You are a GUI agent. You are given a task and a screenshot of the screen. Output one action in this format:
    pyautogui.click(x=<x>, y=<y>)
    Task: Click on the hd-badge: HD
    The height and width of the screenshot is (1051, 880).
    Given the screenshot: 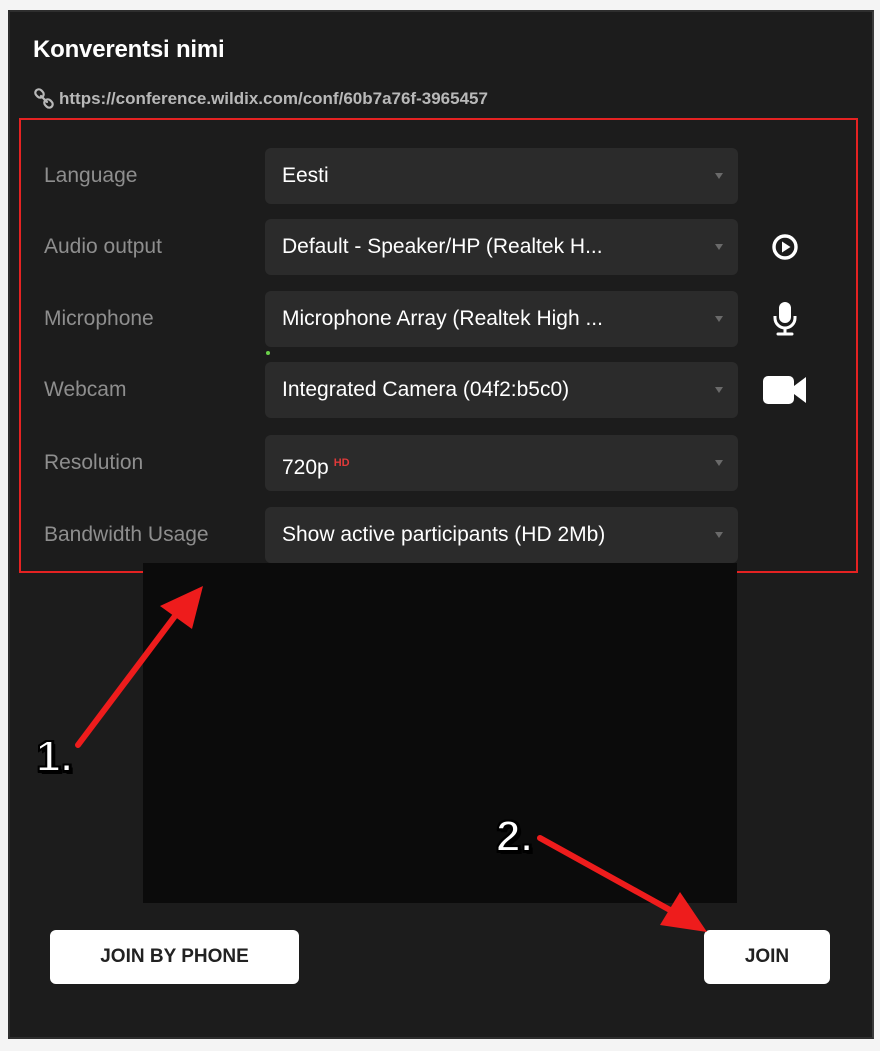 What is the action you would take?
    pyautogui.click(x=341, y=463)
    